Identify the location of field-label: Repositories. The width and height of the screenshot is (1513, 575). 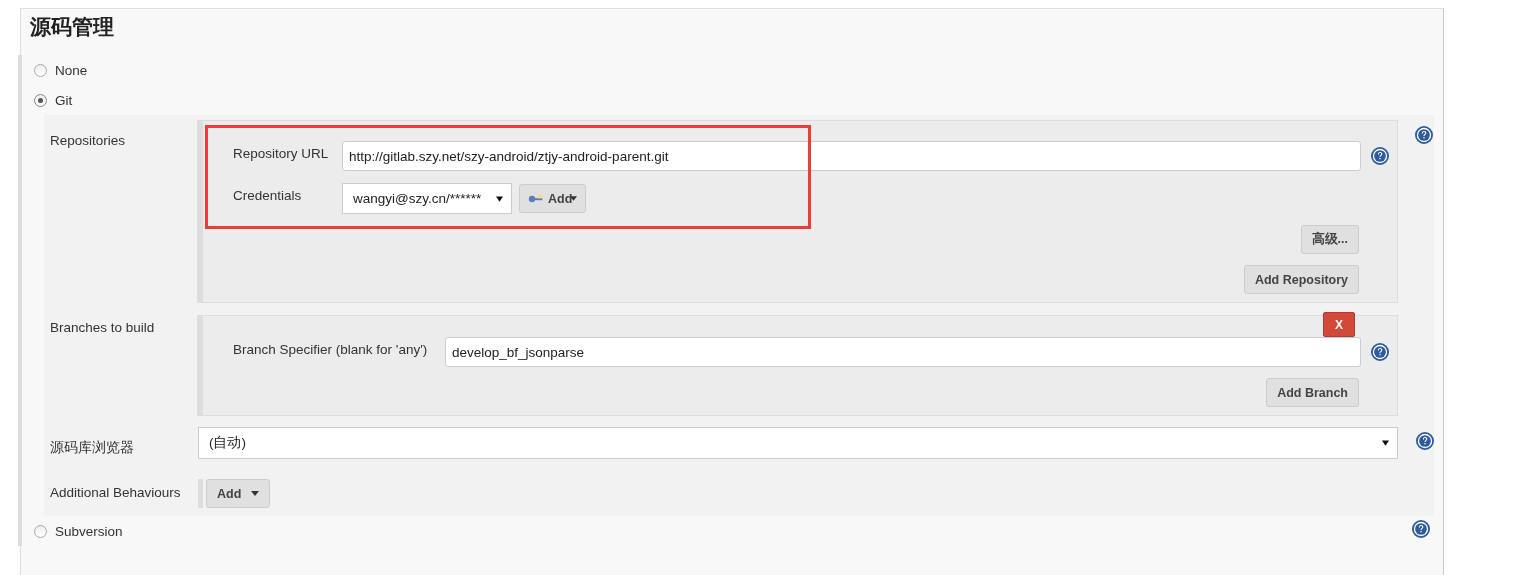
(88, 140).